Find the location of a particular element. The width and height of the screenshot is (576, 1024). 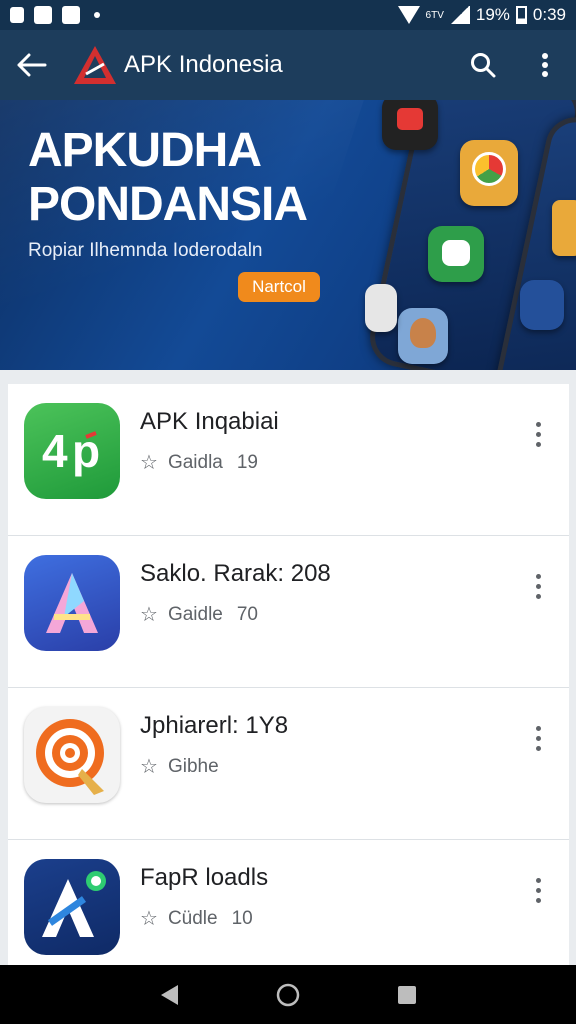

list-item: FapR loadls ☆ Cüdle 10 is located at coordinates (288, 902).